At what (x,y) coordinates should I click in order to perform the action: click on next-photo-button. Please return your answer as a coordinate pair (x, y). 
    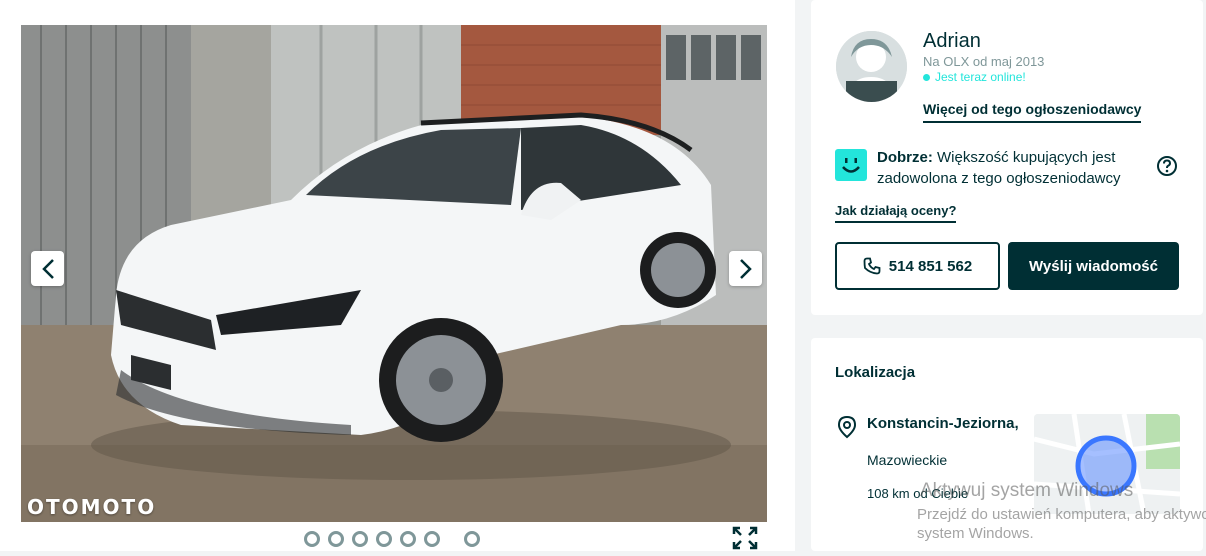
    Looking at the image, I should click on (745, 268).